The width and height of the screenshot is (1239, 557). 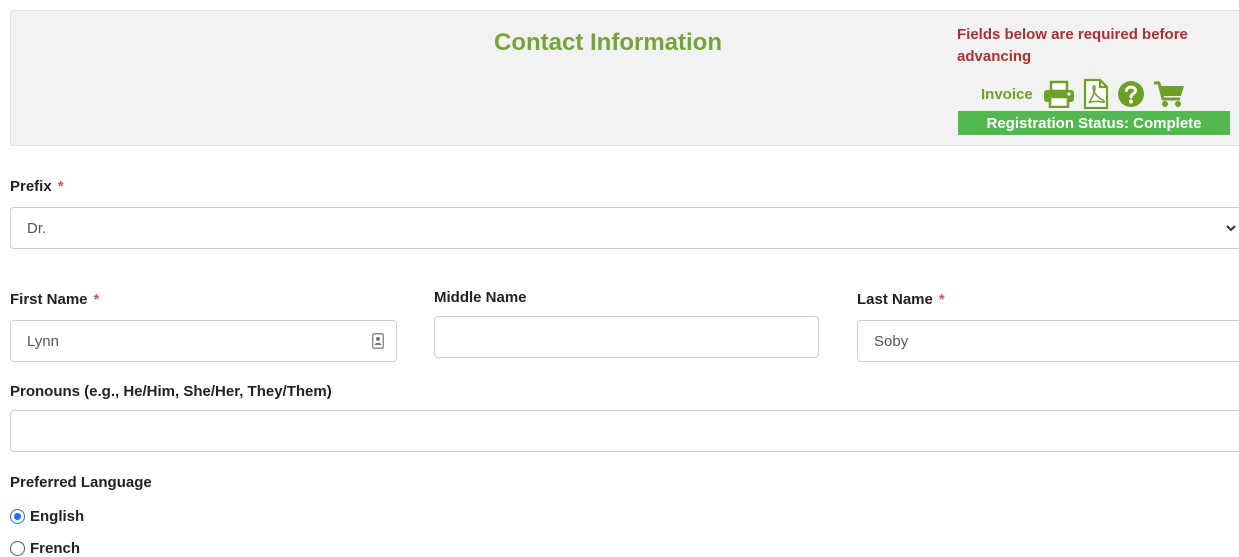 I want to click on preferred-language-label: Preferred Language, so click(x=81, y=482).